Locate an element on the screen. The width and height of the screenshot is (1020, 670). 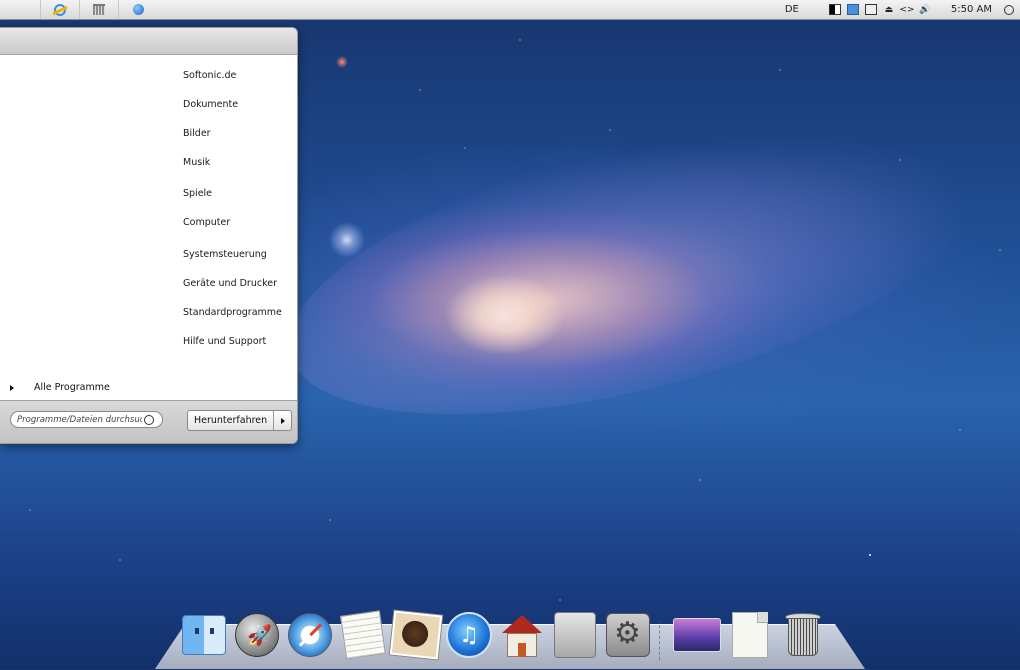
menu-item-computer: Computer is located at coordinates (206, 222).